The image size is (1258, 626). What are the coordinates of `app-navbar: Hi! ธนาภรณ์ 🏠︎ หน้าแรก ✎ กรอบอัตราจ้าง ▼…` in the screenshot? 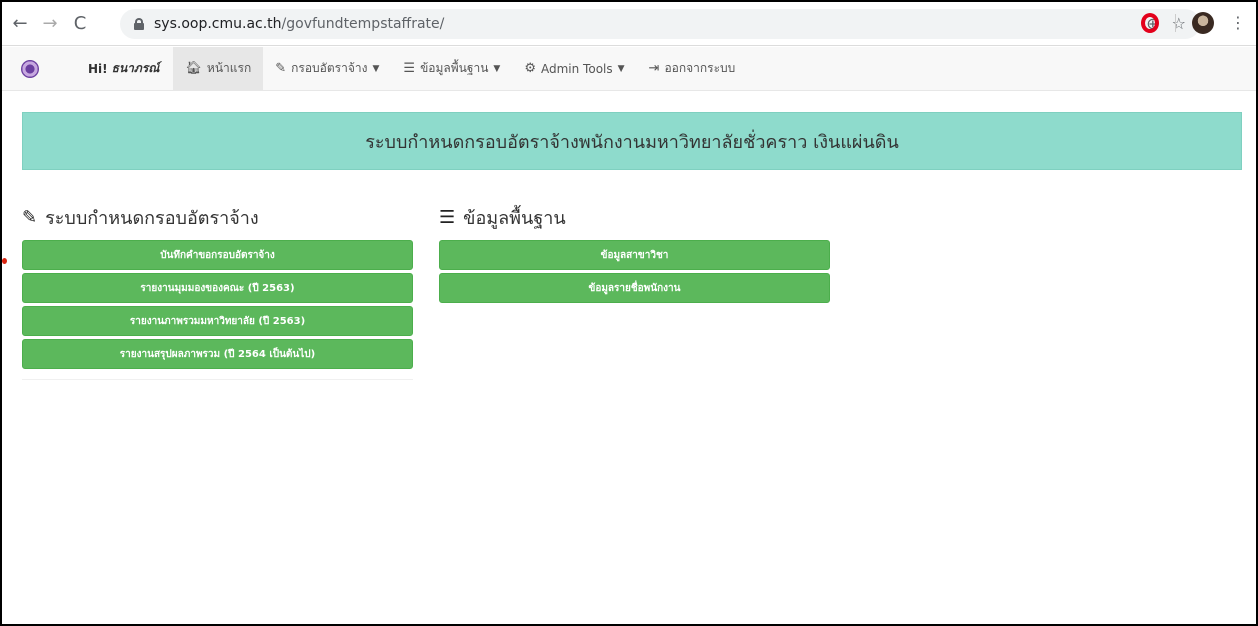 It's located at (629, 69).